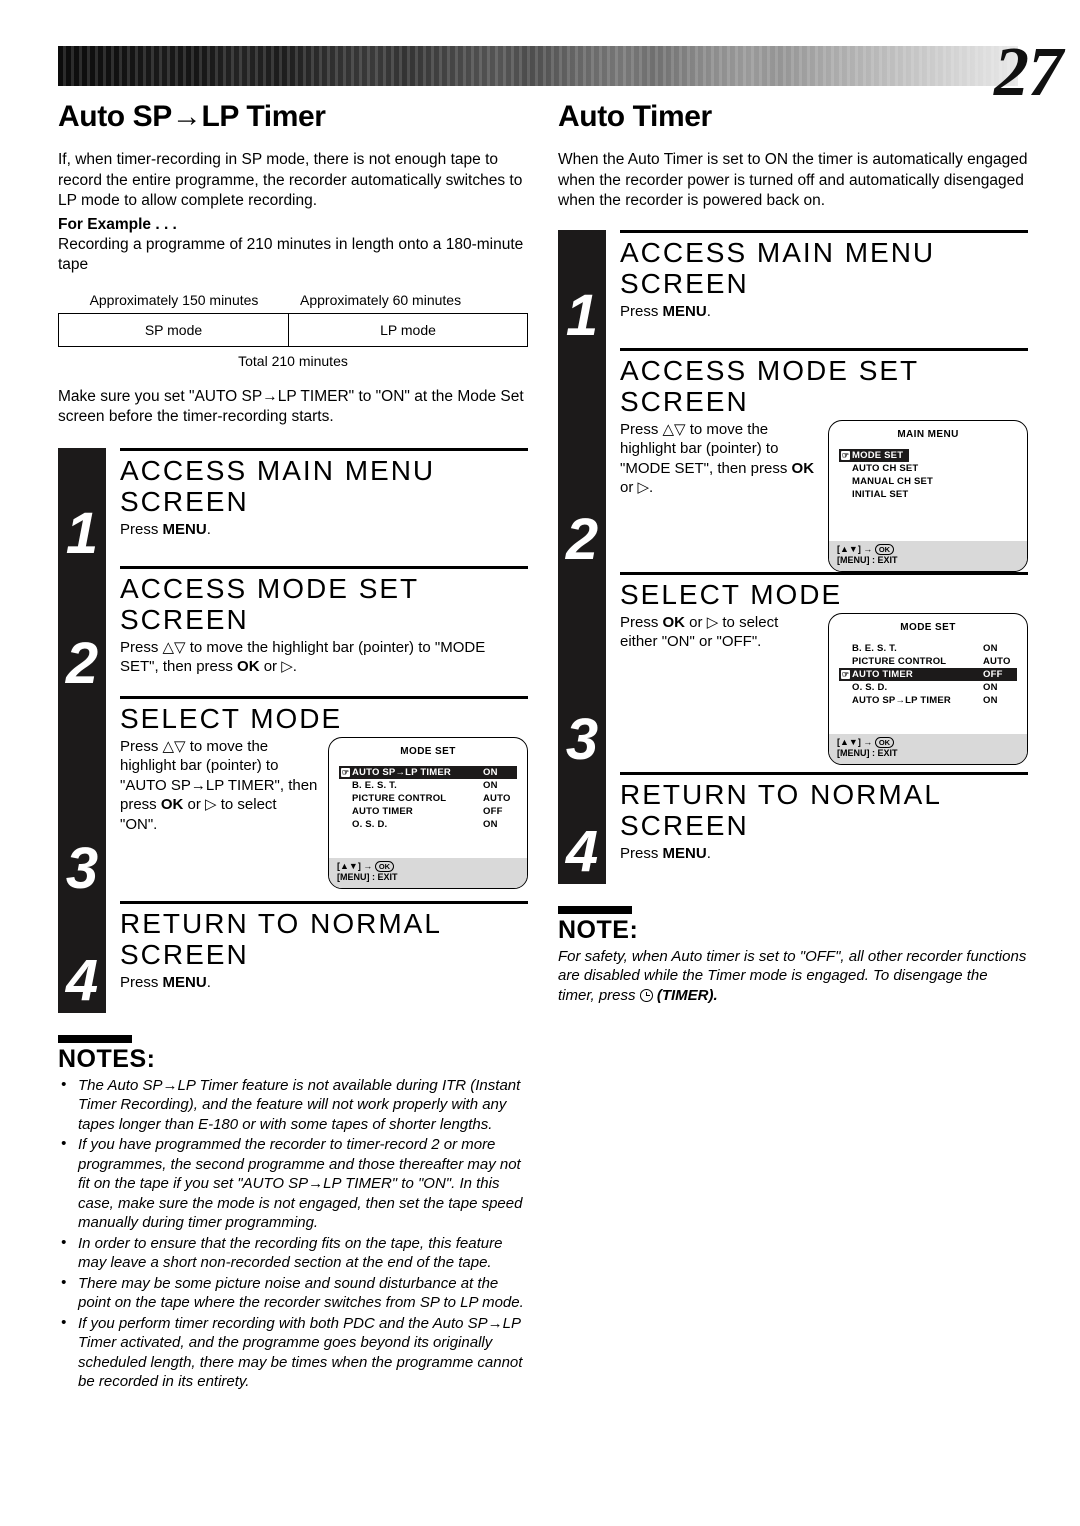 This screenshot has width=1080, height=1526. I want to click on step-1-text-pre: Press, so click(641, 311).